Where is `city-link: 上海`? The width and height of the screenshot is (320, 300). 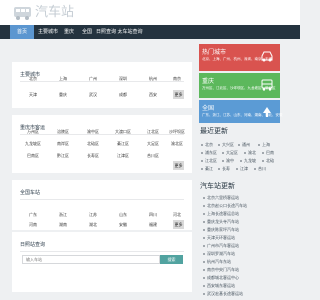
city-link: 上海 is located at coordinates (63, 78).